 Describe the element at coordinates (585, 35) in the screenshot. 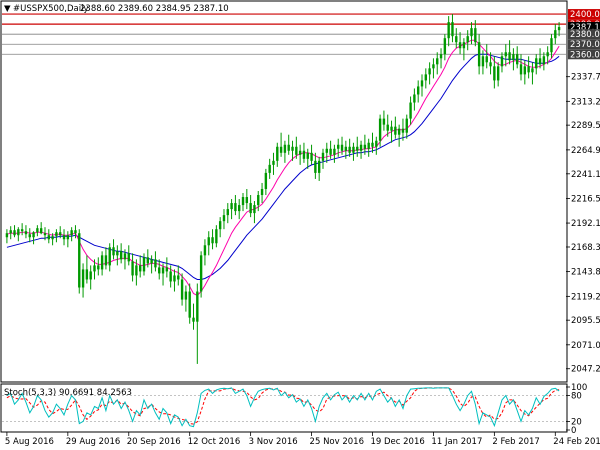

I see `level-label-3: 2380.00` at that location.